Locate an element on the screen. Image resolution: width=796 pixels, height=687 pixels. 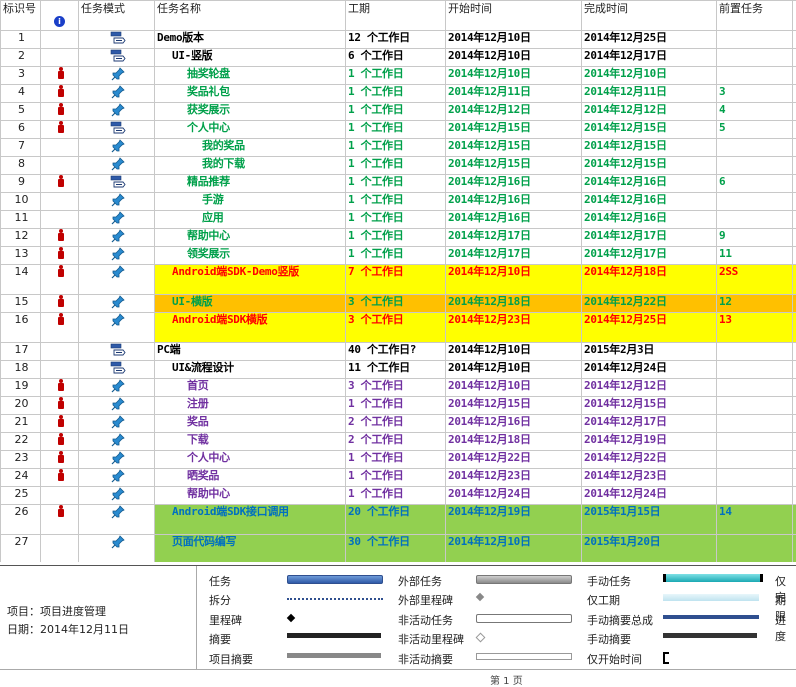
task-name-cell: Android端SDK横版 is located at coordinates (250, 328).